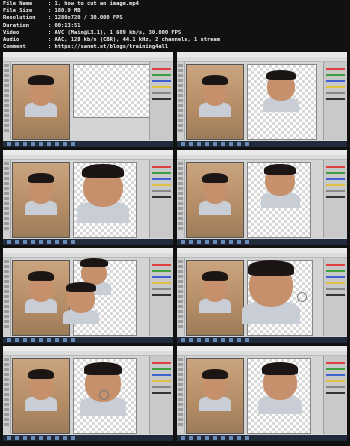 The width and height of the screenshot is (350, 446). Describe the element at coordinates (262, 197) in the screenshot. I see `video-thumbnail-head-cut-medium` at that location.